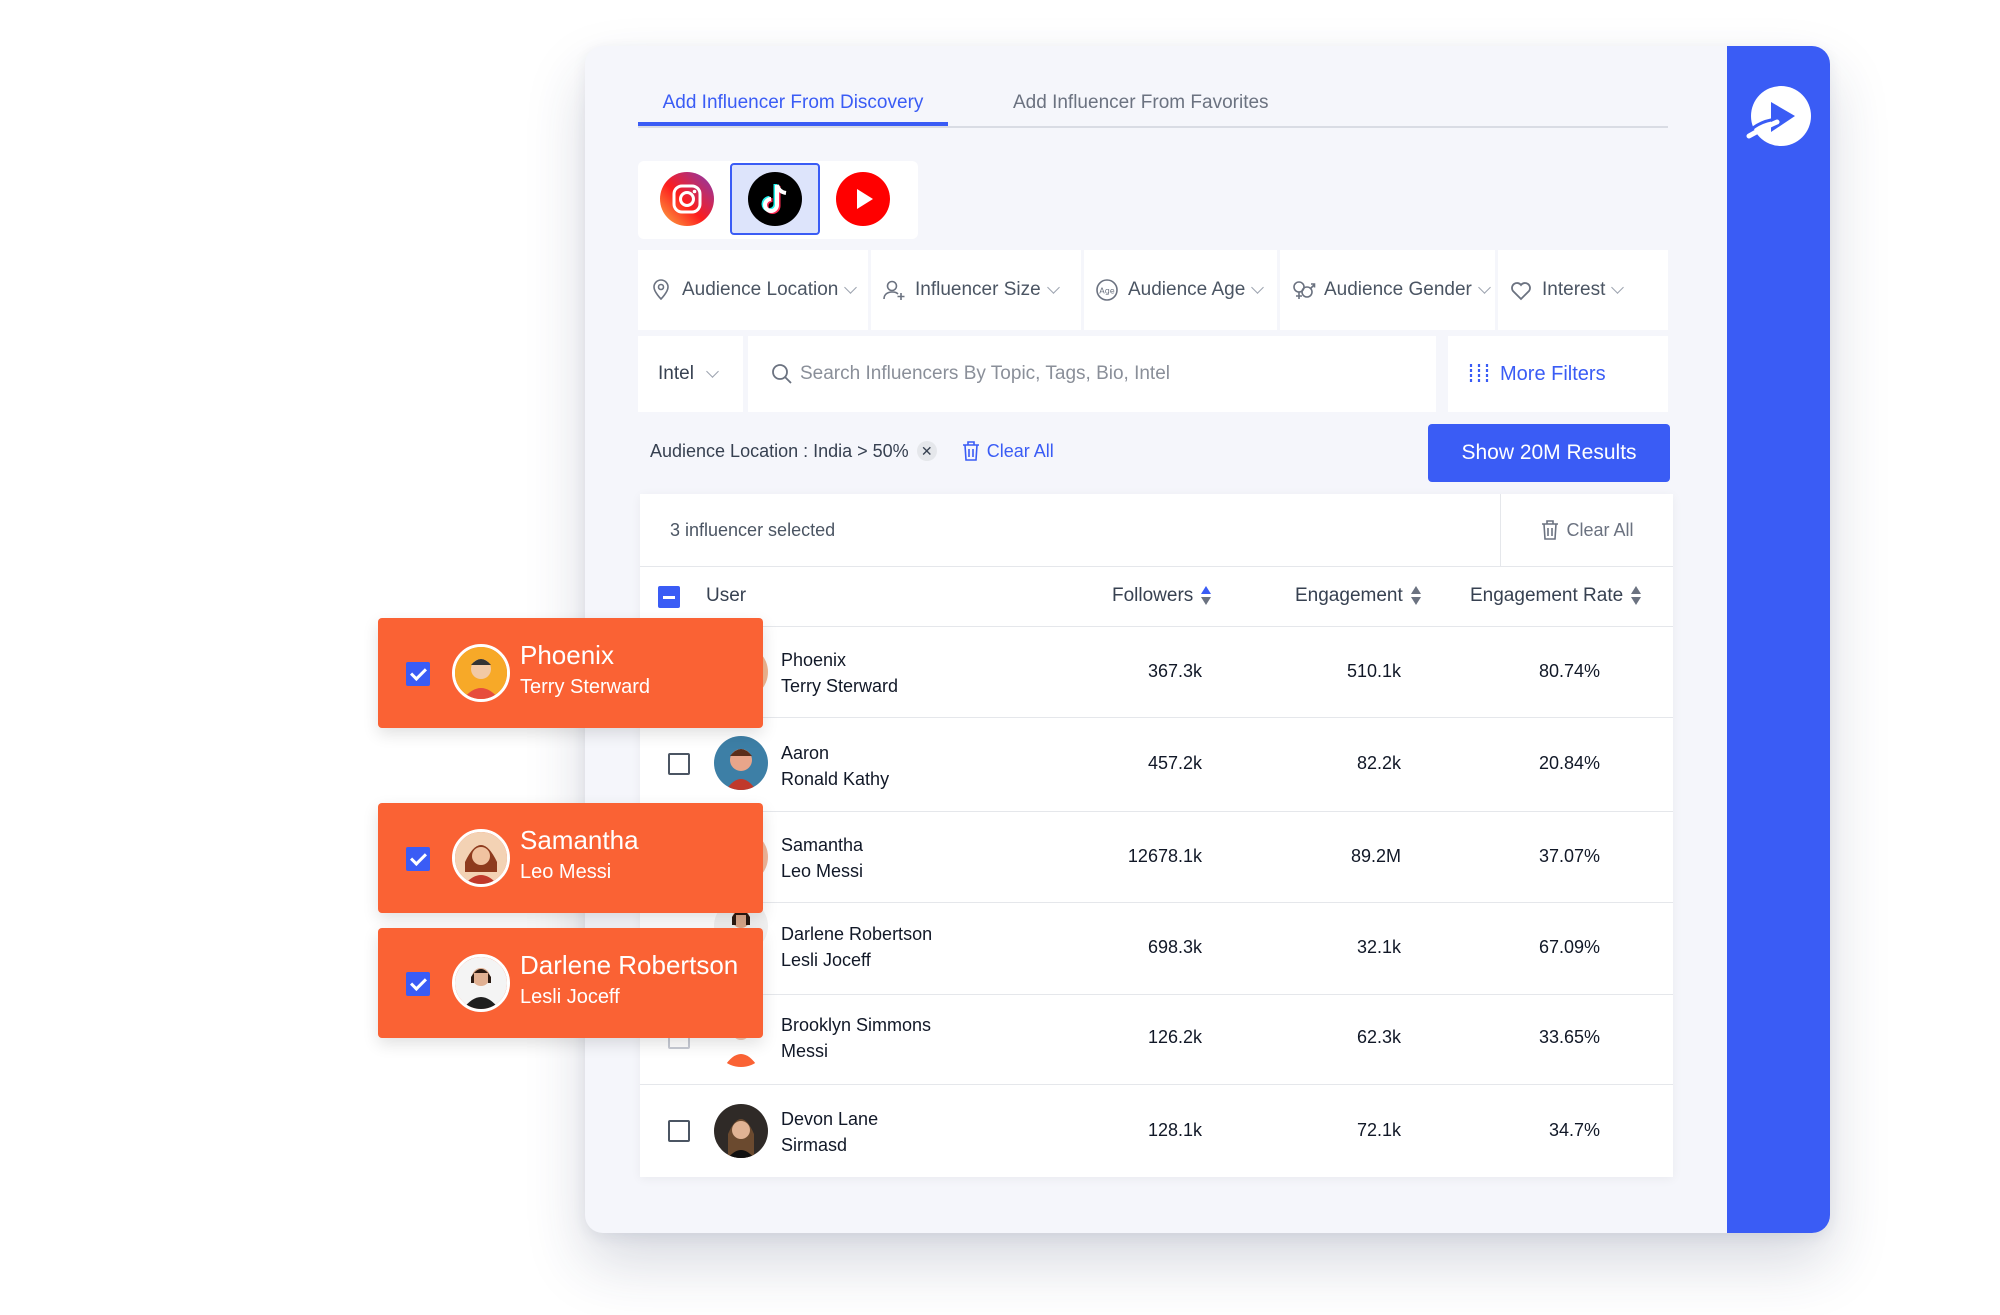 The image size is (2000, 1315). I want to click on selected-influencer-card: Phoenix Terry Sterward, so click(570, 673).